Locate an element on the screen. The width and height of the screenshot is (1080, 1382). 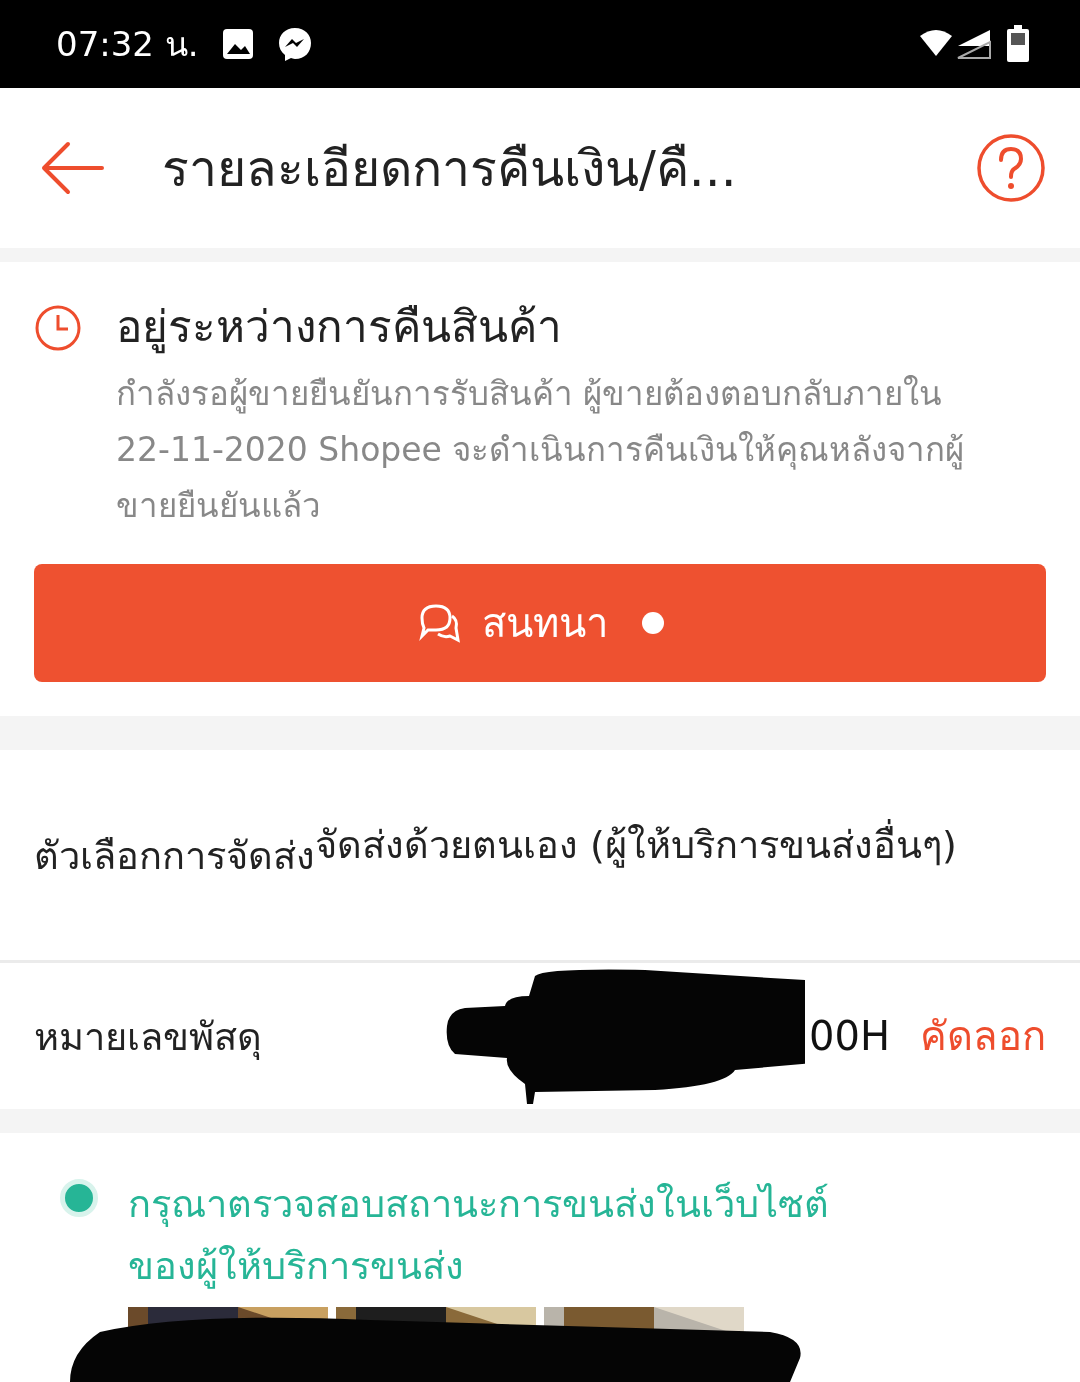
messenger-icon is located at coordinates (294, 44).